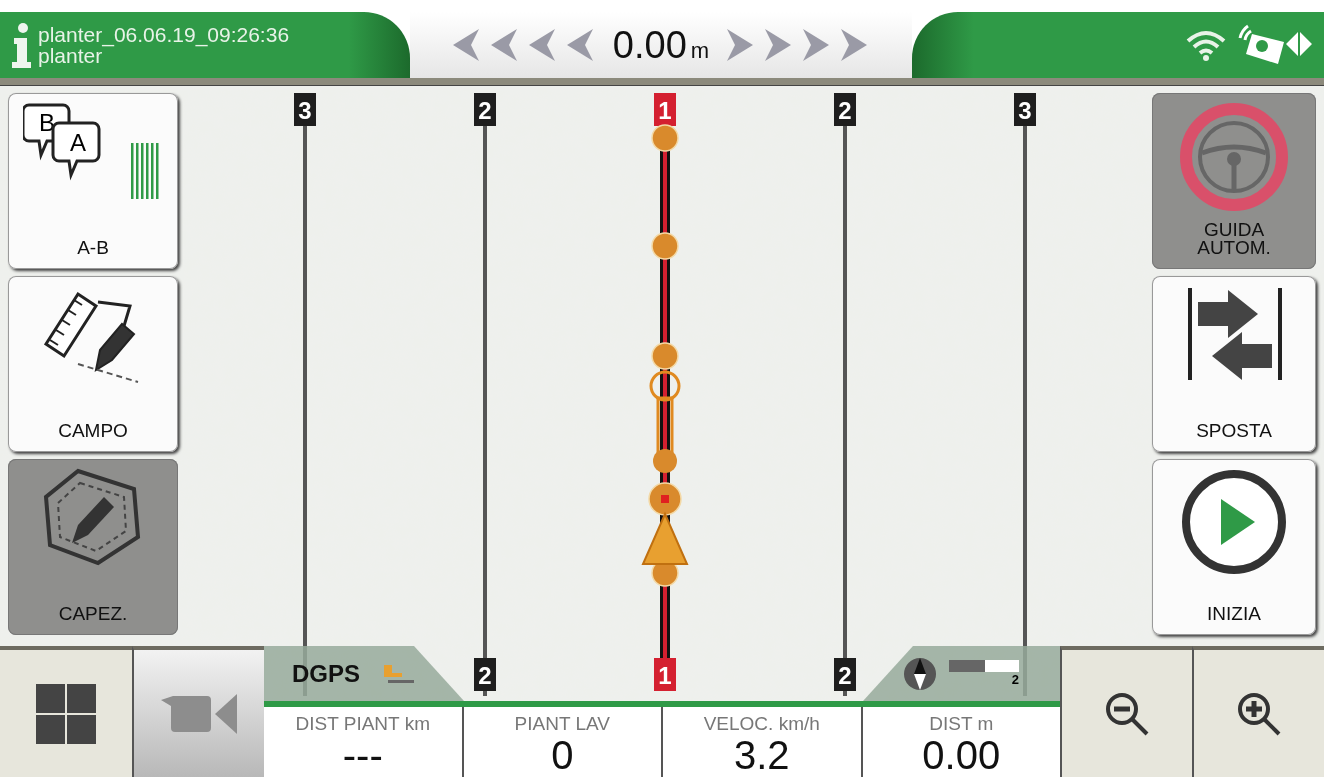  I want to click on implement-icon, so click(398, 673).